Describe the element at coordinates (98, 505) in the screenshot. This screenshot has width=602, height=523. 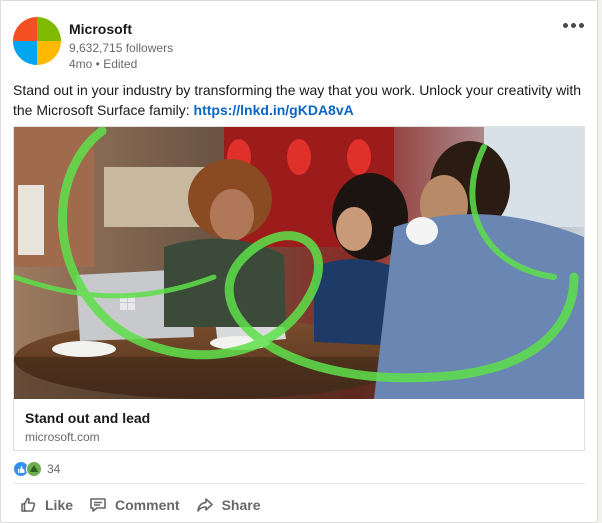
I see `comment-icon` at that location.